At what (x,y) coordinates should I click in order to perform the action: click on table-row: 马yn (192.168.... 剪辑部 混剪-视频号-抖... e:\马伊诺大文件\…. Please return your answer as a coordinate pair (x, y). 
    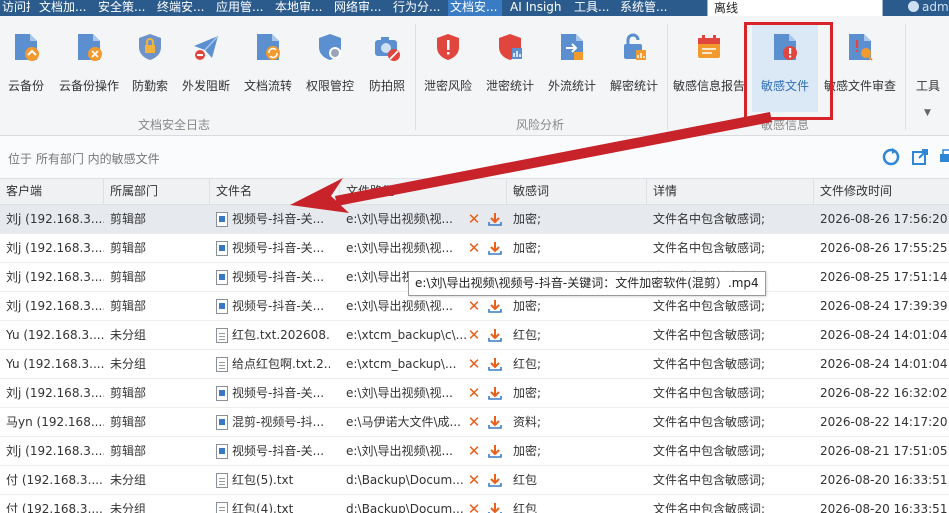
    Looking at the image, I should click on (474, 422).